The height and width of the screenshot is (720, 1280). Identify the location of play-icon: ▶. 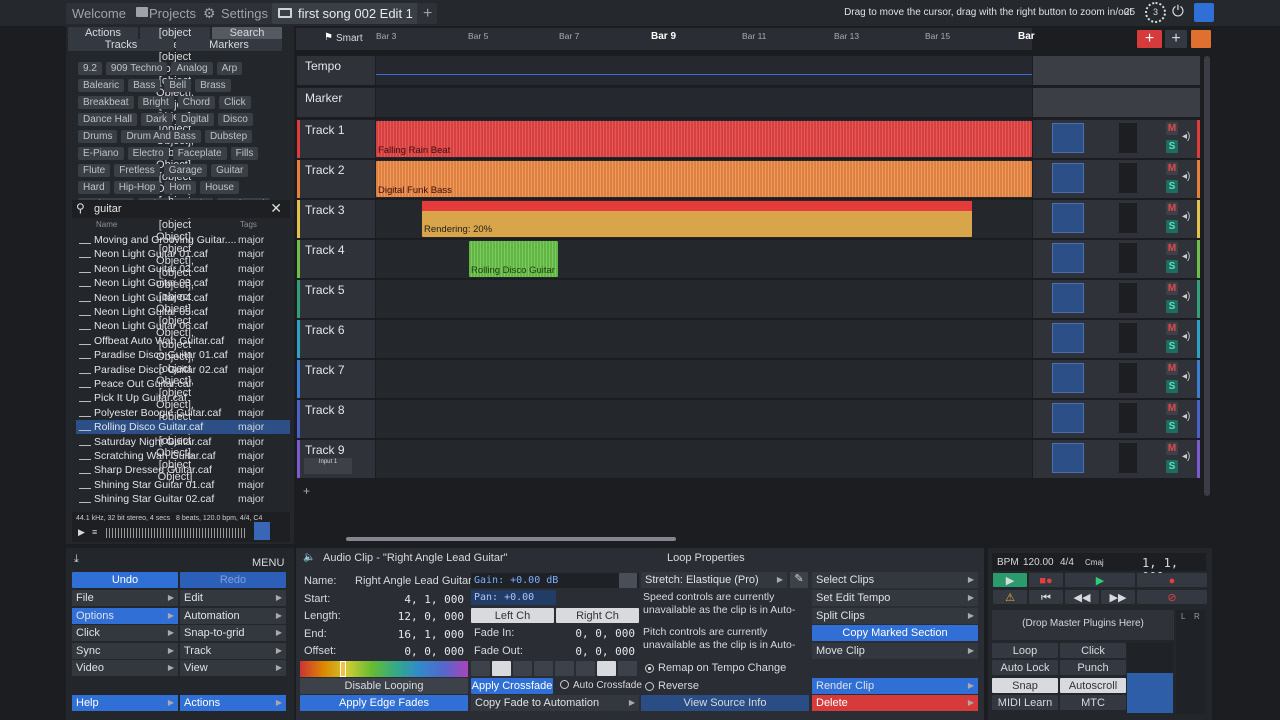
(81, 532).